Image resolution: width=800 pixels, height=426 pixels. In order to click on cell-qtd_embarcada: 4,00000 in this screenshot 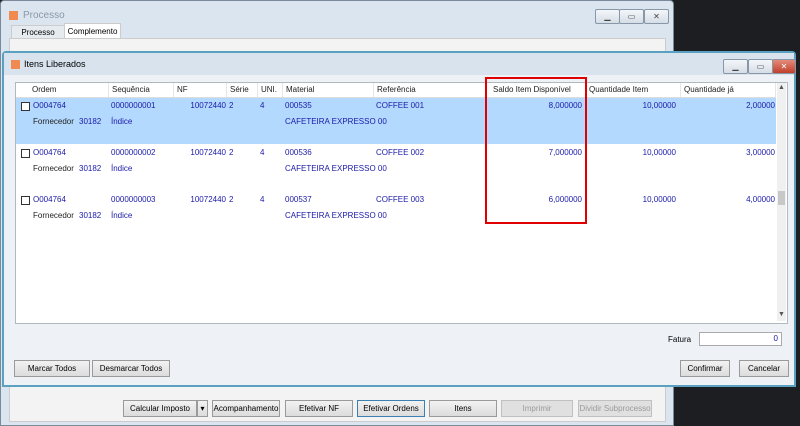, I will do `click(760, 199)`.